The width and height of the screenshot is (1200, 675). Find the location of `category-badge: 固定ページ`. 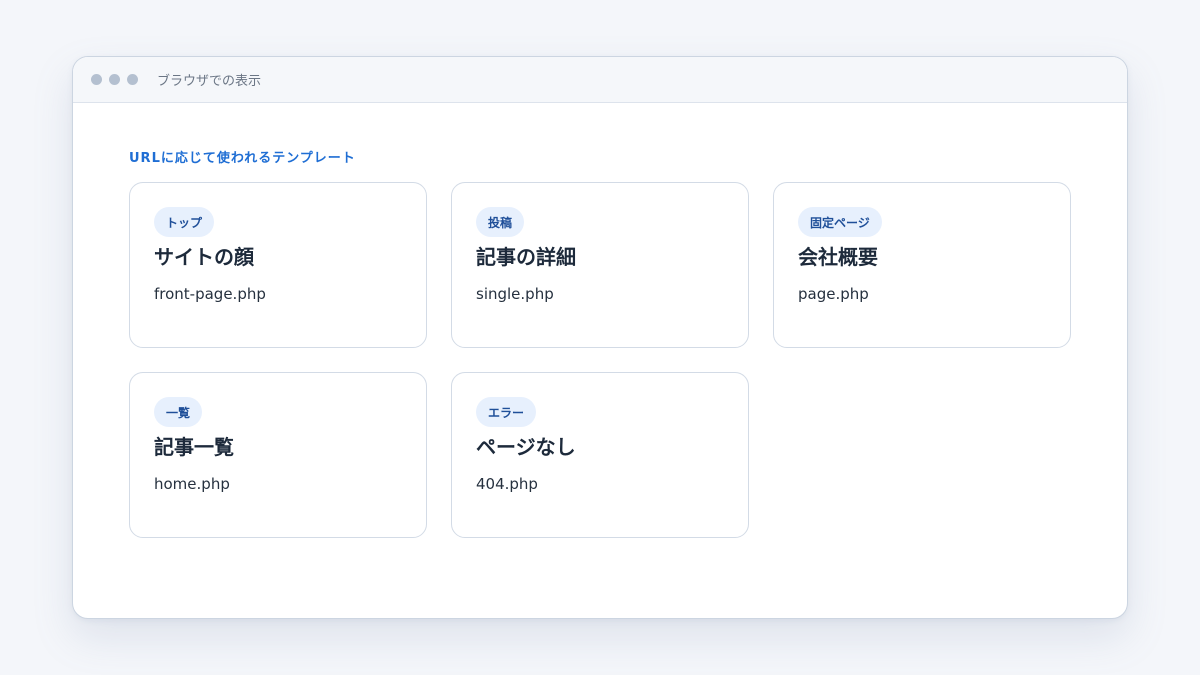

category-badge: 固定ページ is located at coordinates (840, 222).